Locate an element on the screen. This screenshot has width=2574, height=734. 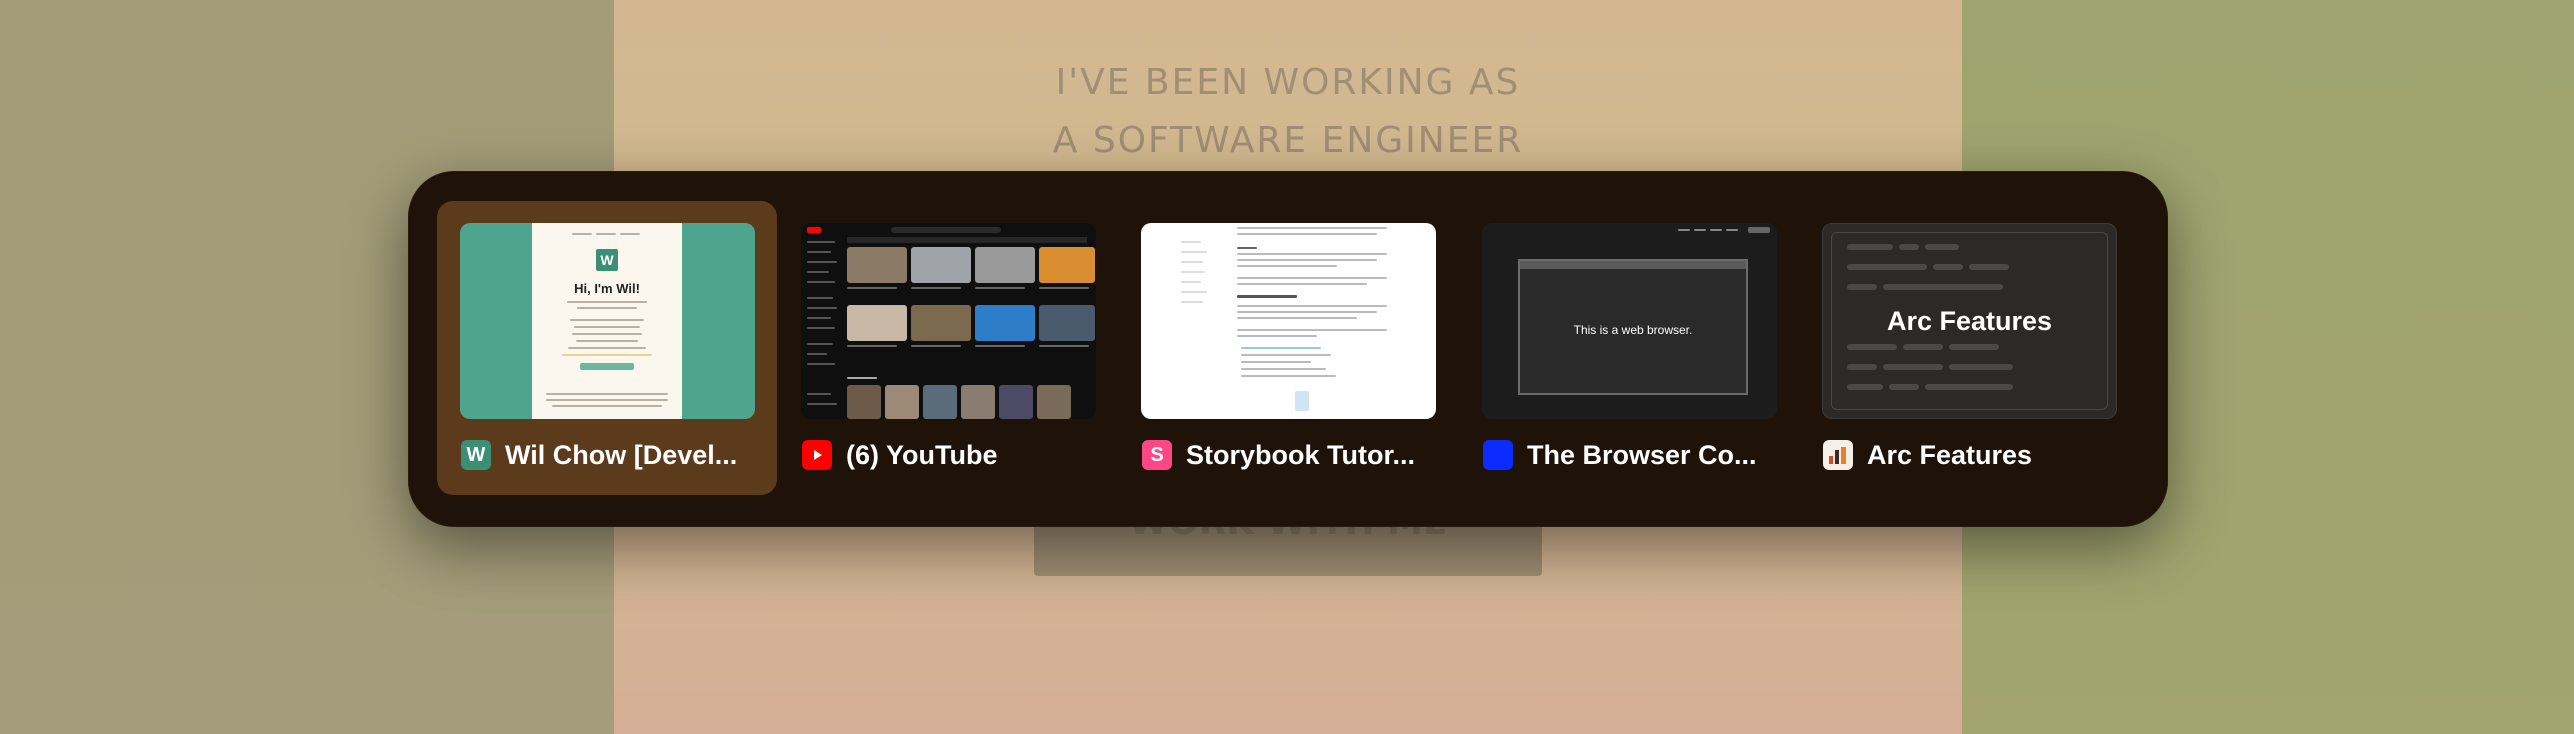
tab-preview-thumbnail: W Hi, I'm Wil! is located at coordinates (607, 321).